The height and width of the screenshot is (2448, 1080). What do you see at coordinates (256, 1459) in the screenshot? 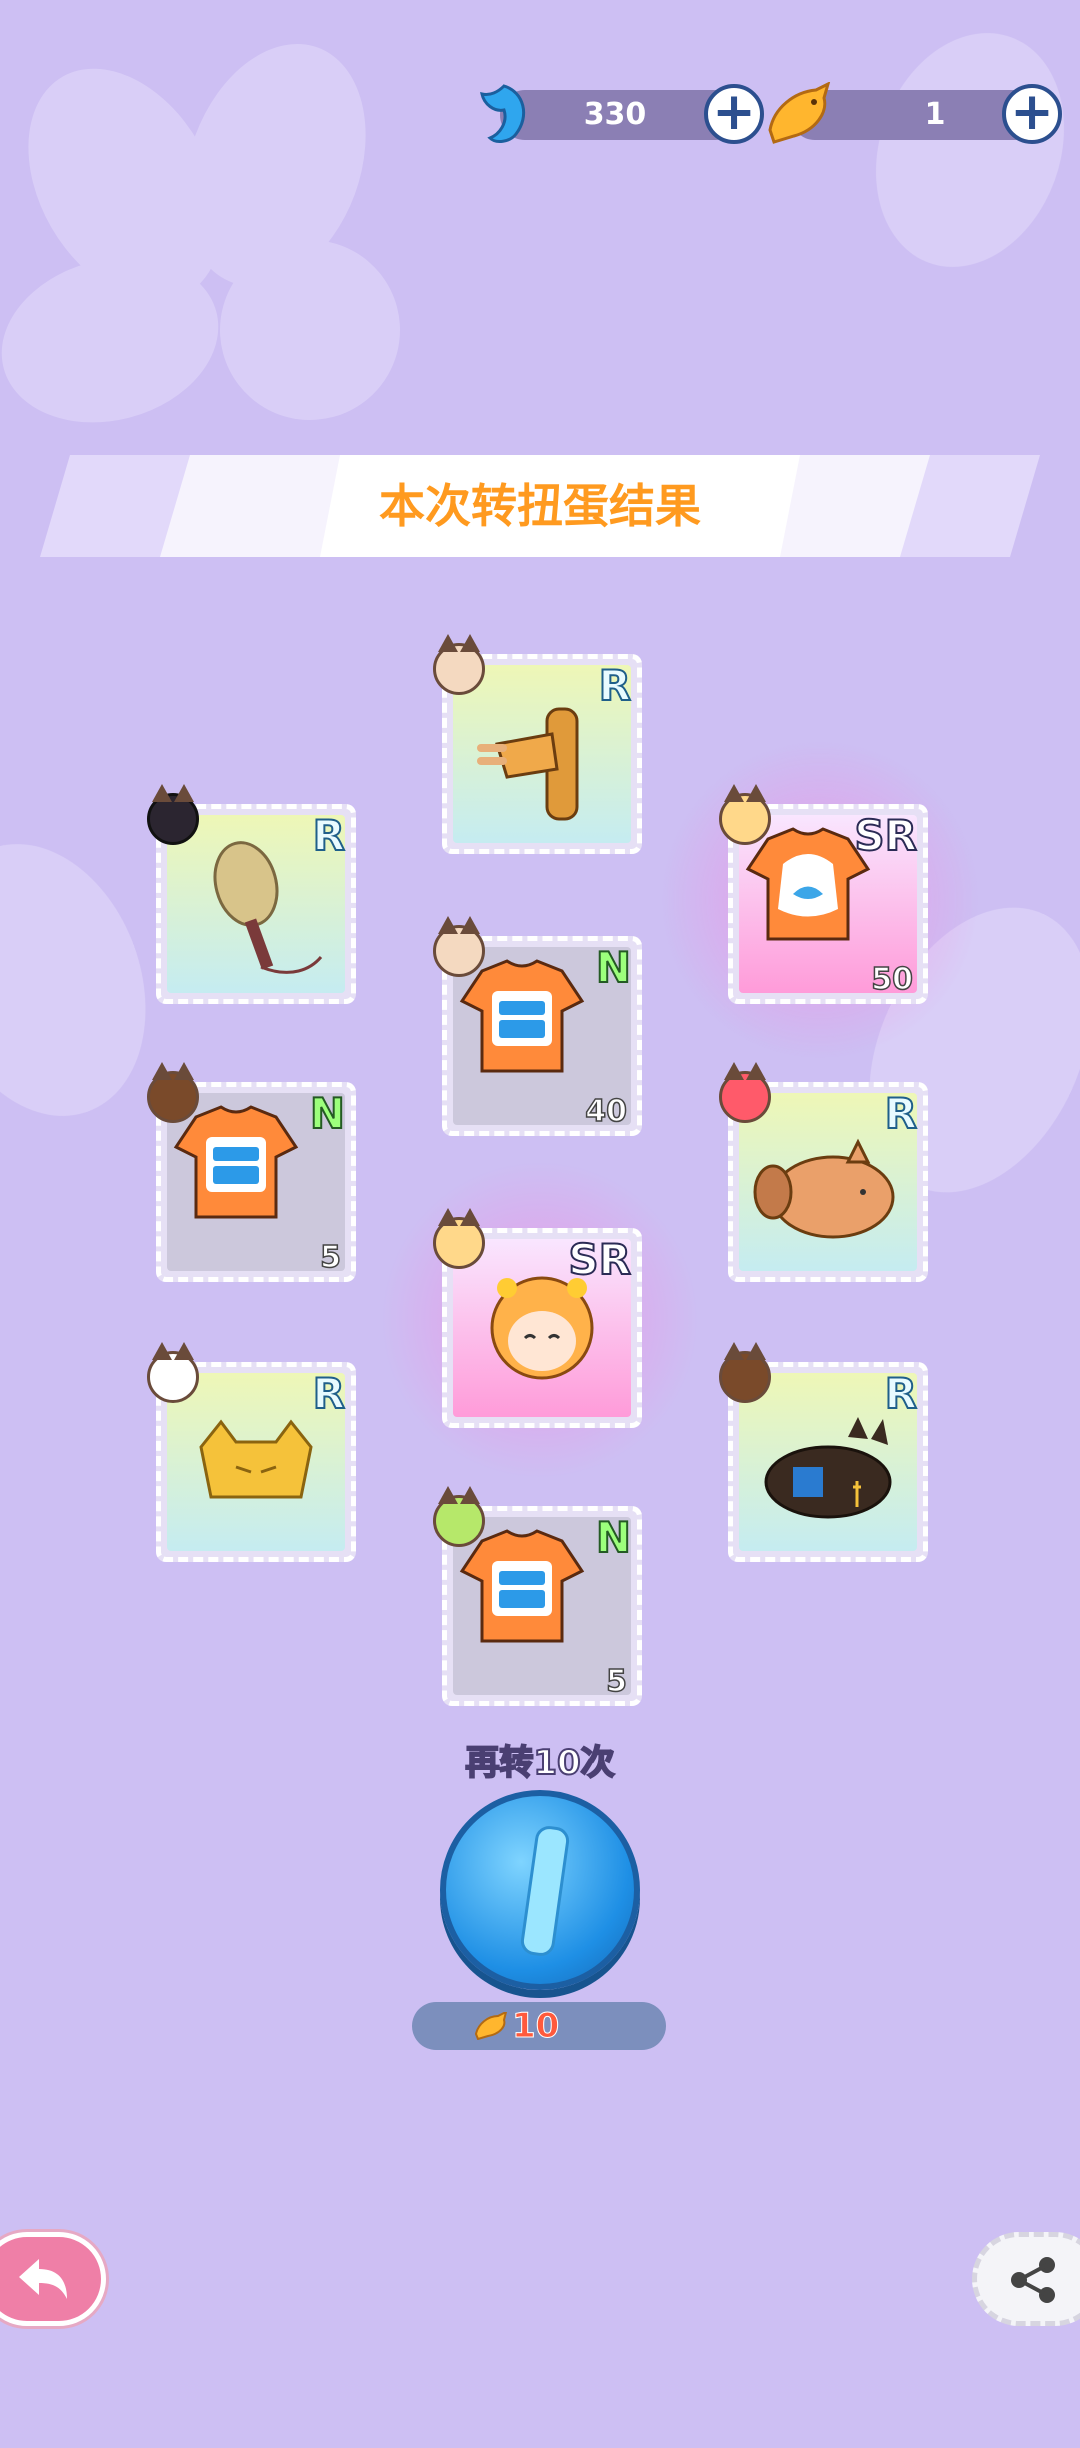
I see `cheese-cat-icon` at bounding box center [256, 1459].